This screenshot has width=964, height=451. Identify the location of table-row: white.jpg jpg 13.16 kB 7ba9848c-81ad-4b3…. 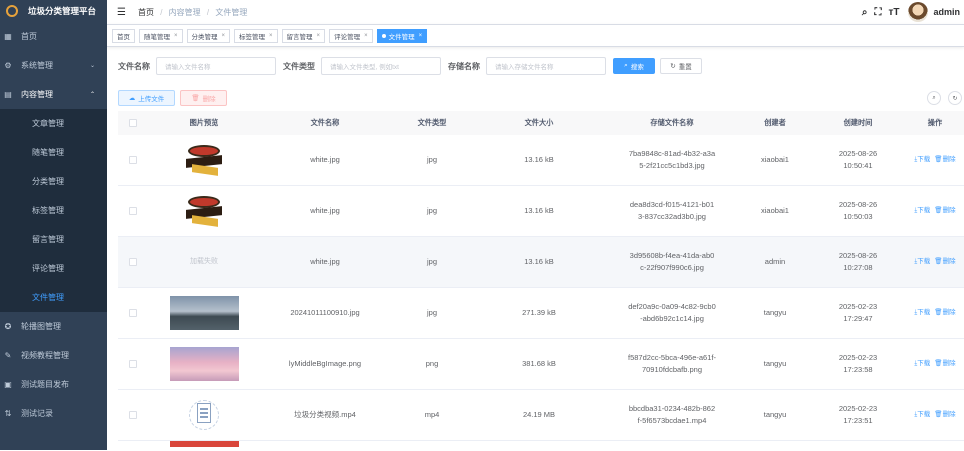
(541, 160).